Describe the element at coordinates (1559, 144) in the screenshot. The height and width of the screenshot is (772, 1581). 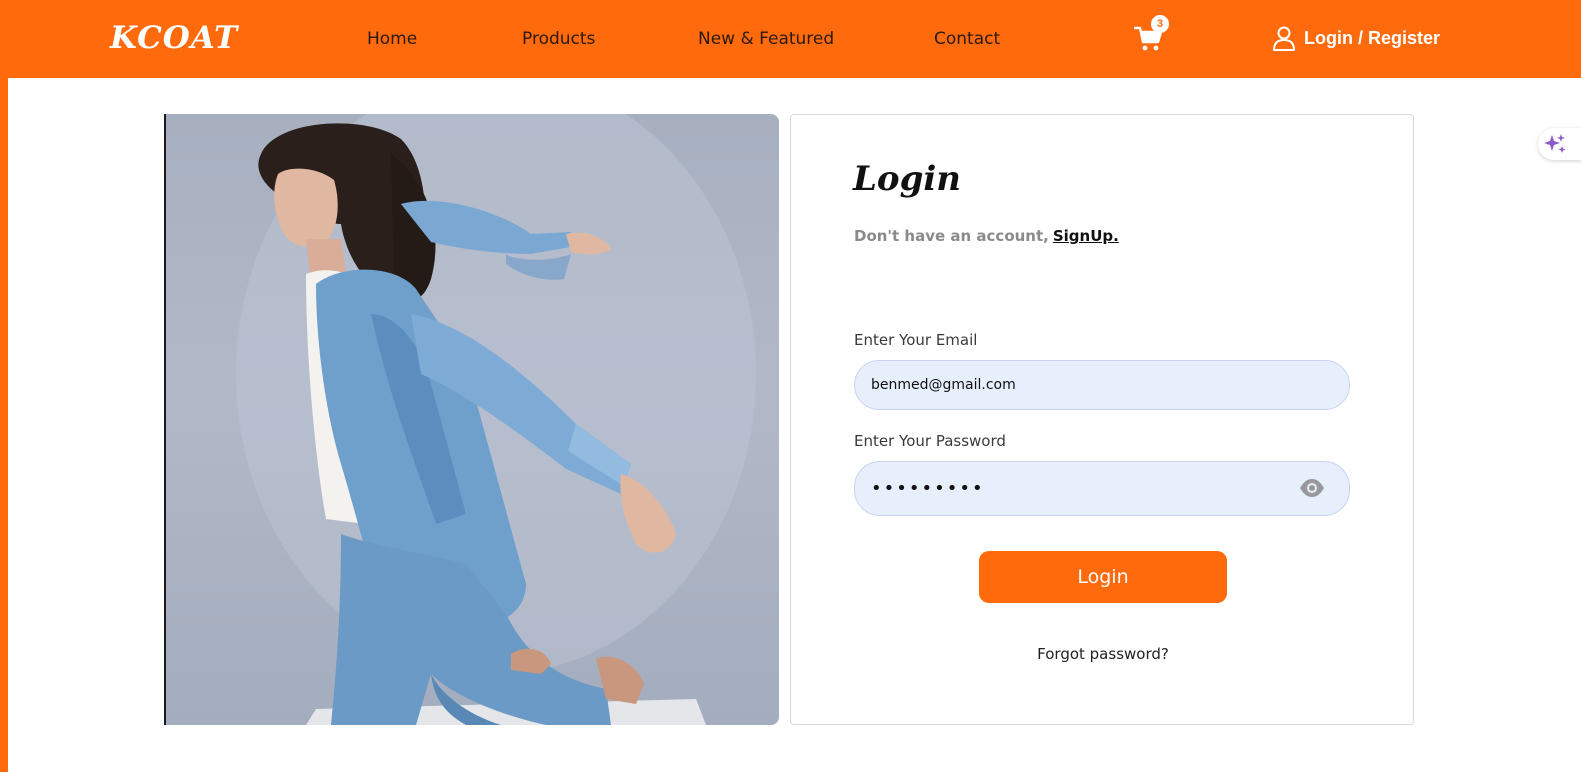
I see `assistant-sparkle-button` at that location.